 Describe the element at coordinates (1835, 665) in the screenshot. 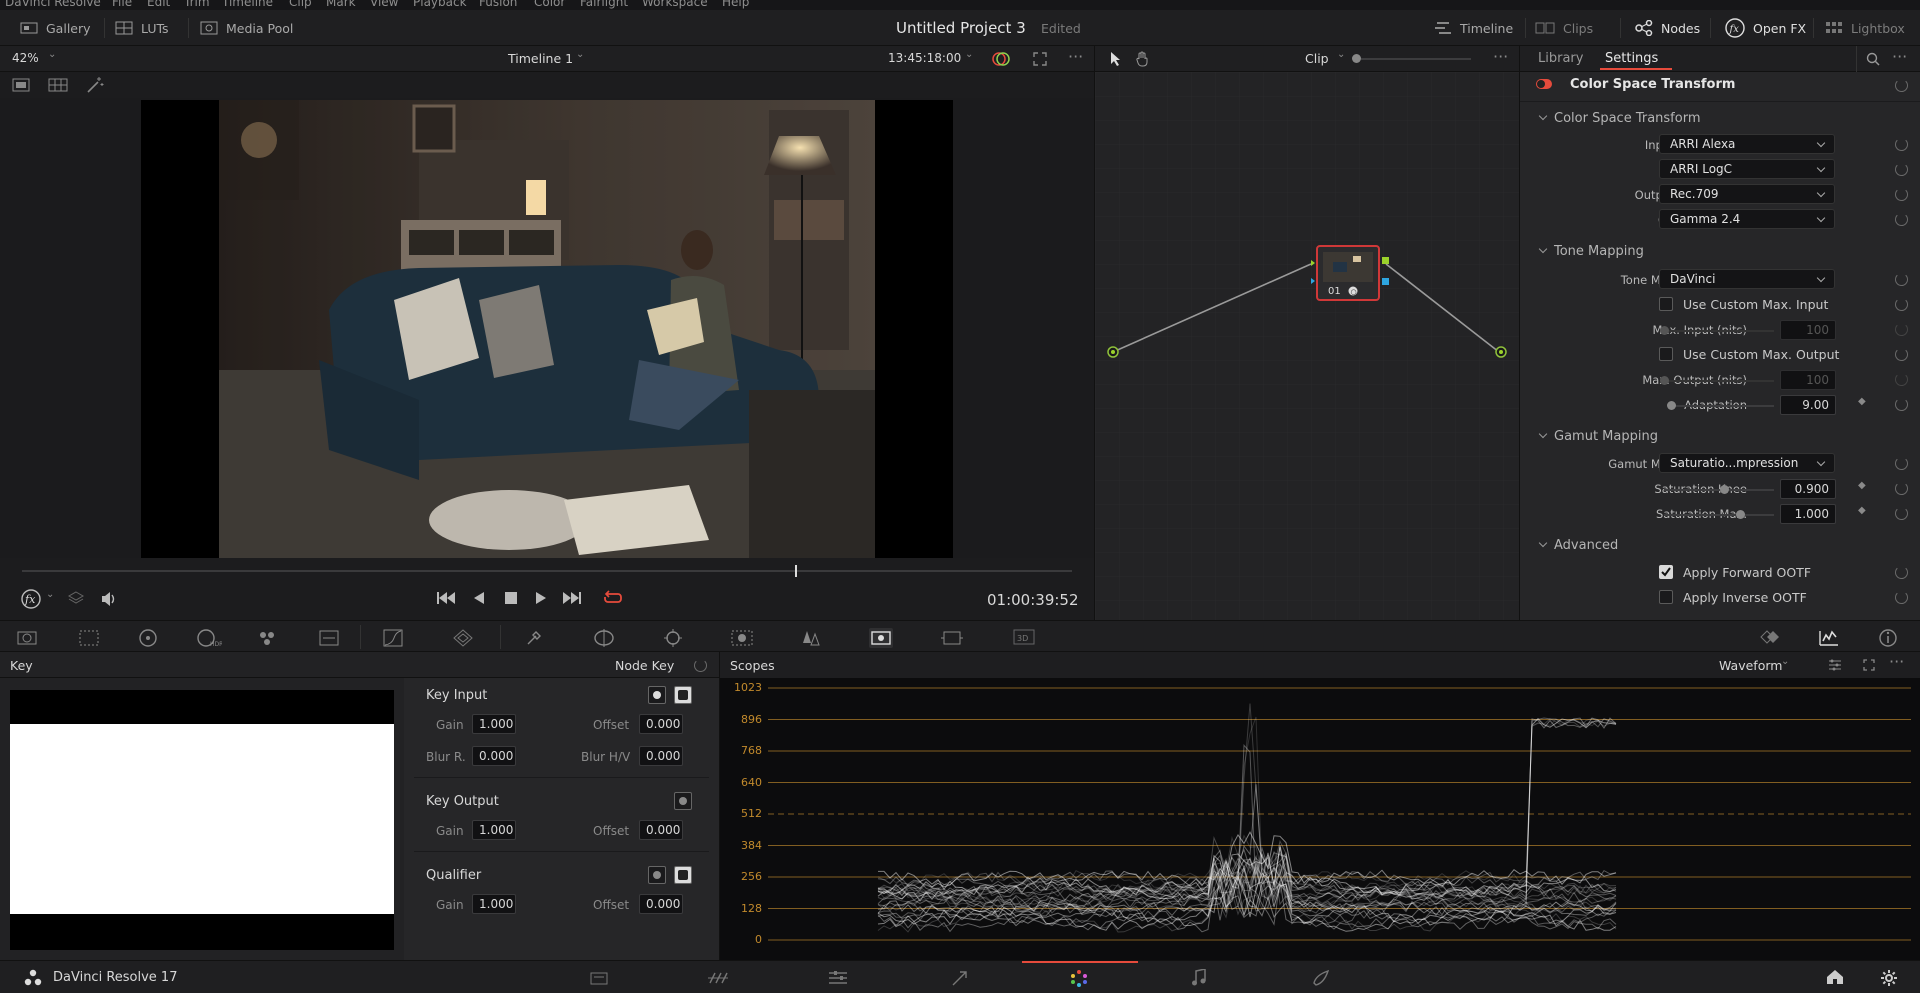

I see `scope-settings-icon` at that location.